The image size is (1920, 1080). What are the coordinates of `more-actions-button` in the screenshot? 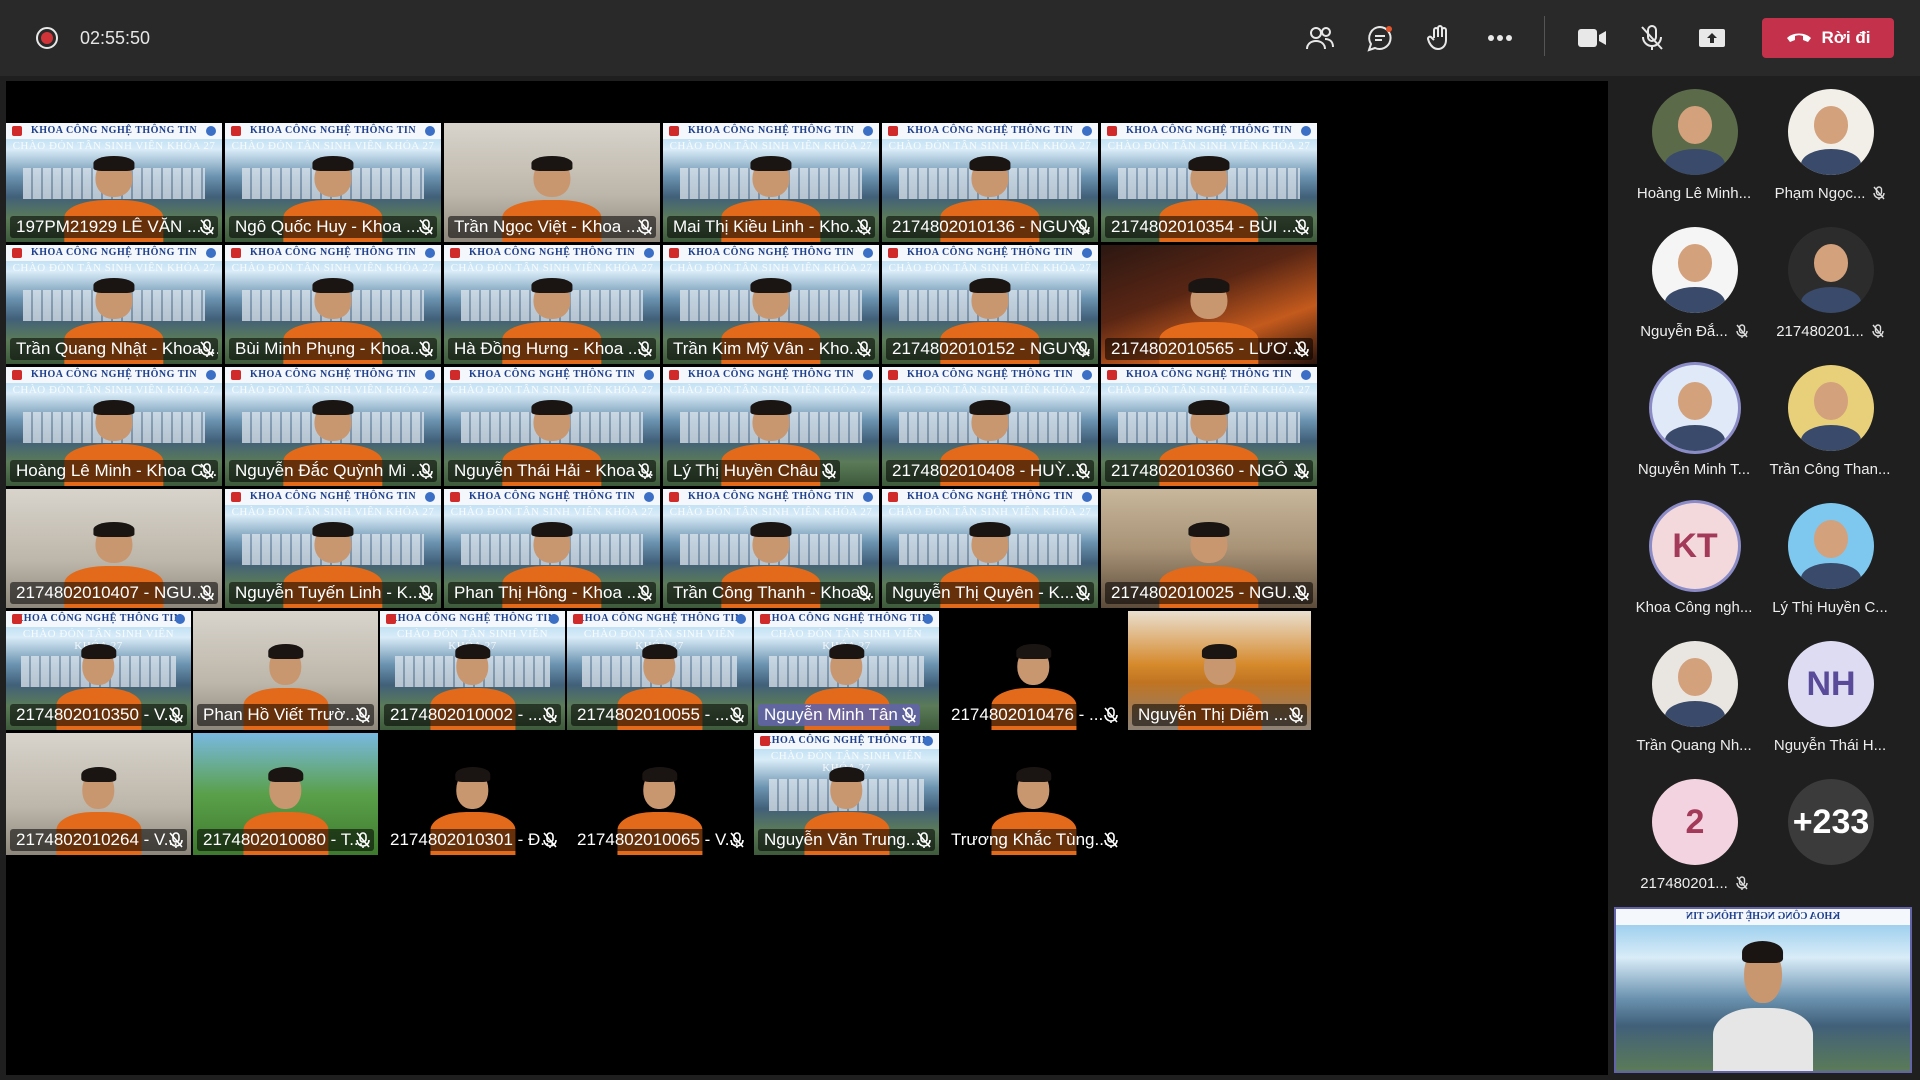 It's located at (1500, 38).